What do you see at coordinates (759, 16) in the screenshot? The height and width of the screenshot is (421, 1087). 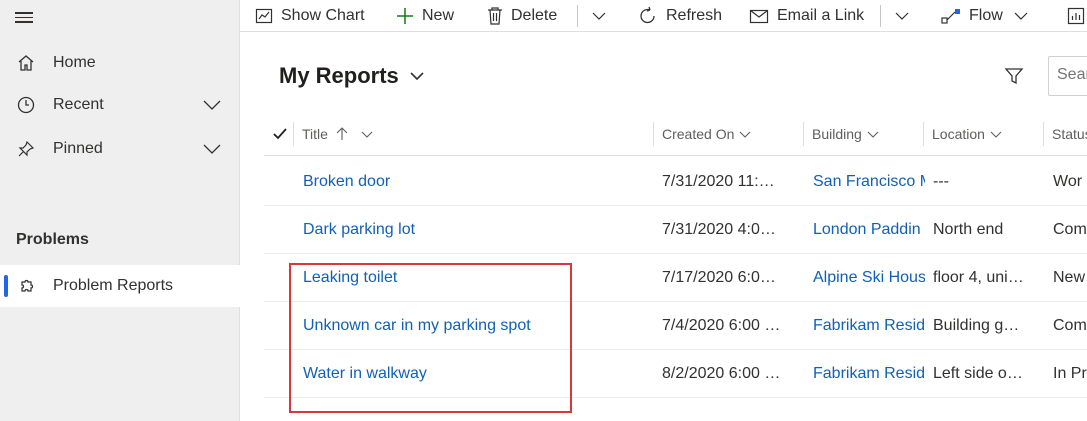 I see `email-icon` at bounding box center [759, 16].